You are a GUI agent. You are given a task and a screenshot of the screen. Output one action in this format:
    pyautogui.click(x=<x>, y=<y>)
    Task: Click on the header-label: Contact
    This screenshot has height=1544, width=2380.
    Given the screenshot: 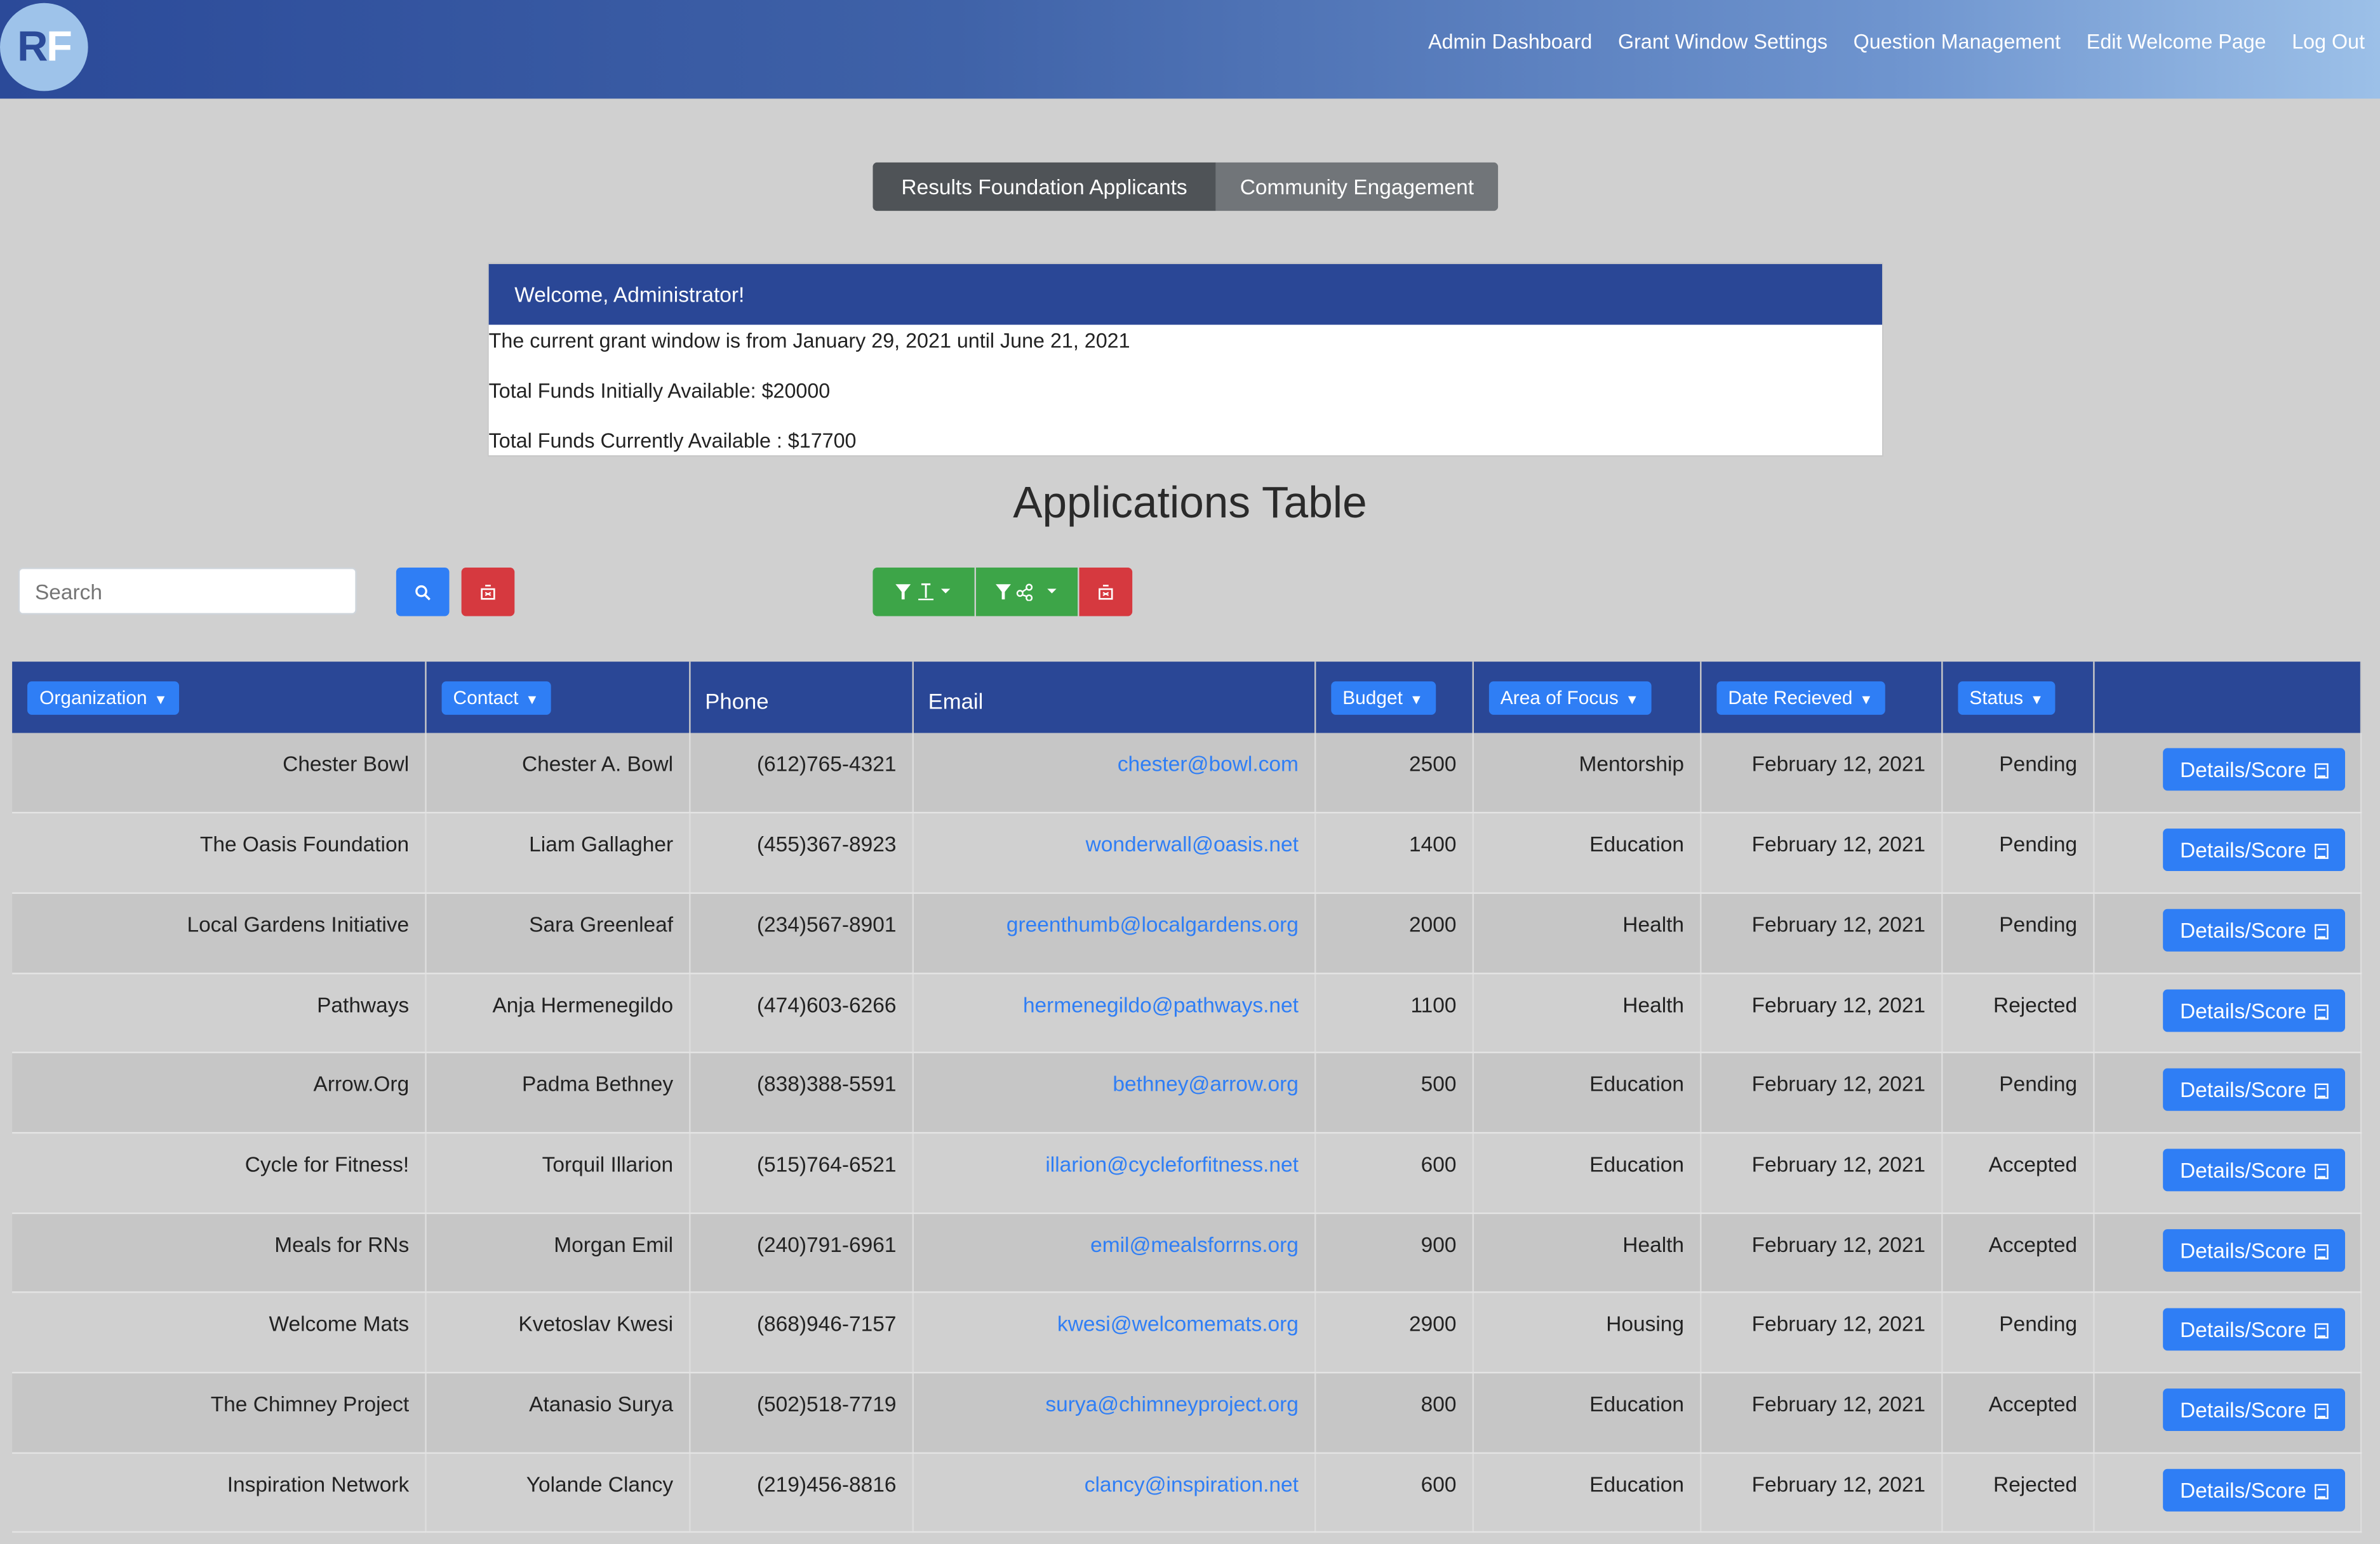 What is the action you would take?
    pyautogui.click(x=486, y=697)
    